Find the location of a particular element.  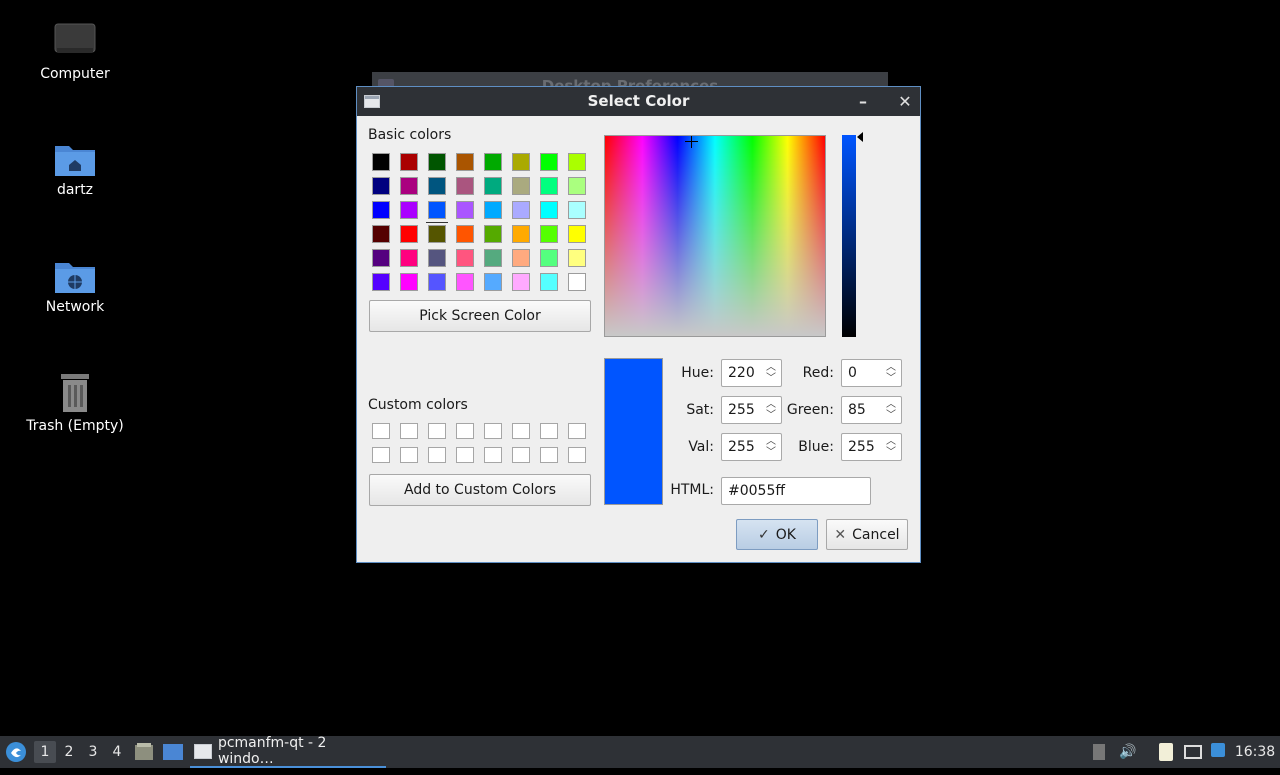

cancel-button: ✕ Cancel is located at coordinates (867, 534).